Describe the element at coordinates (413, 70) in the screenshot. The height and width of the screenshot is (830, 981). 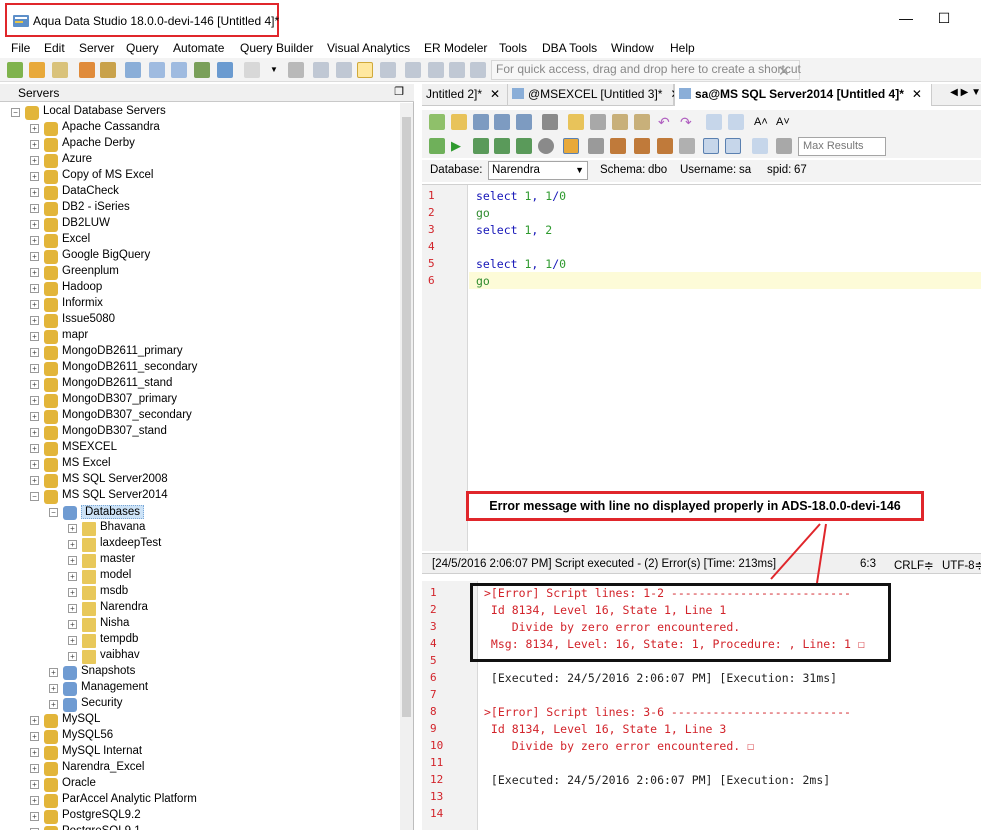
I see `layout-5-icon` at that location.